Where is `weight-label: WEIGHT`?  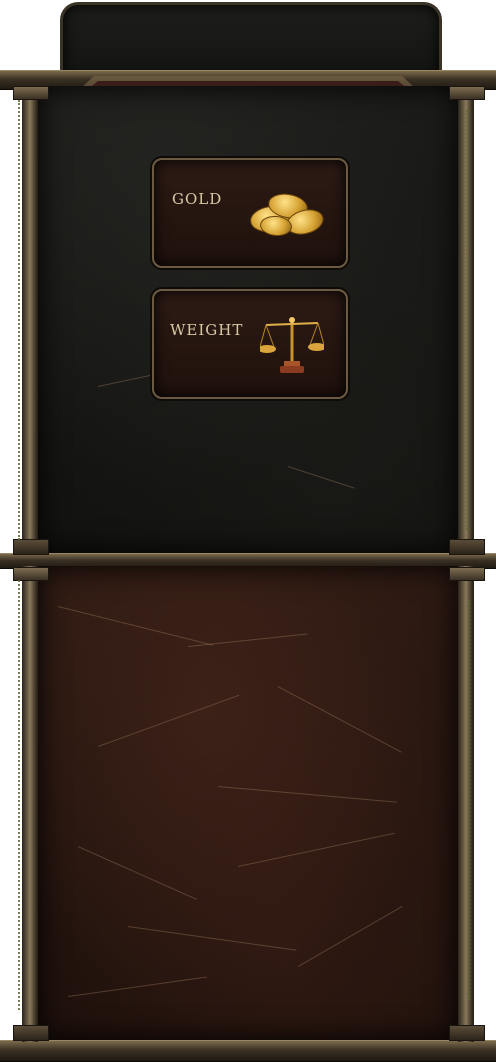 weight-label: WEIGHT is located at coordinates (207, 330).